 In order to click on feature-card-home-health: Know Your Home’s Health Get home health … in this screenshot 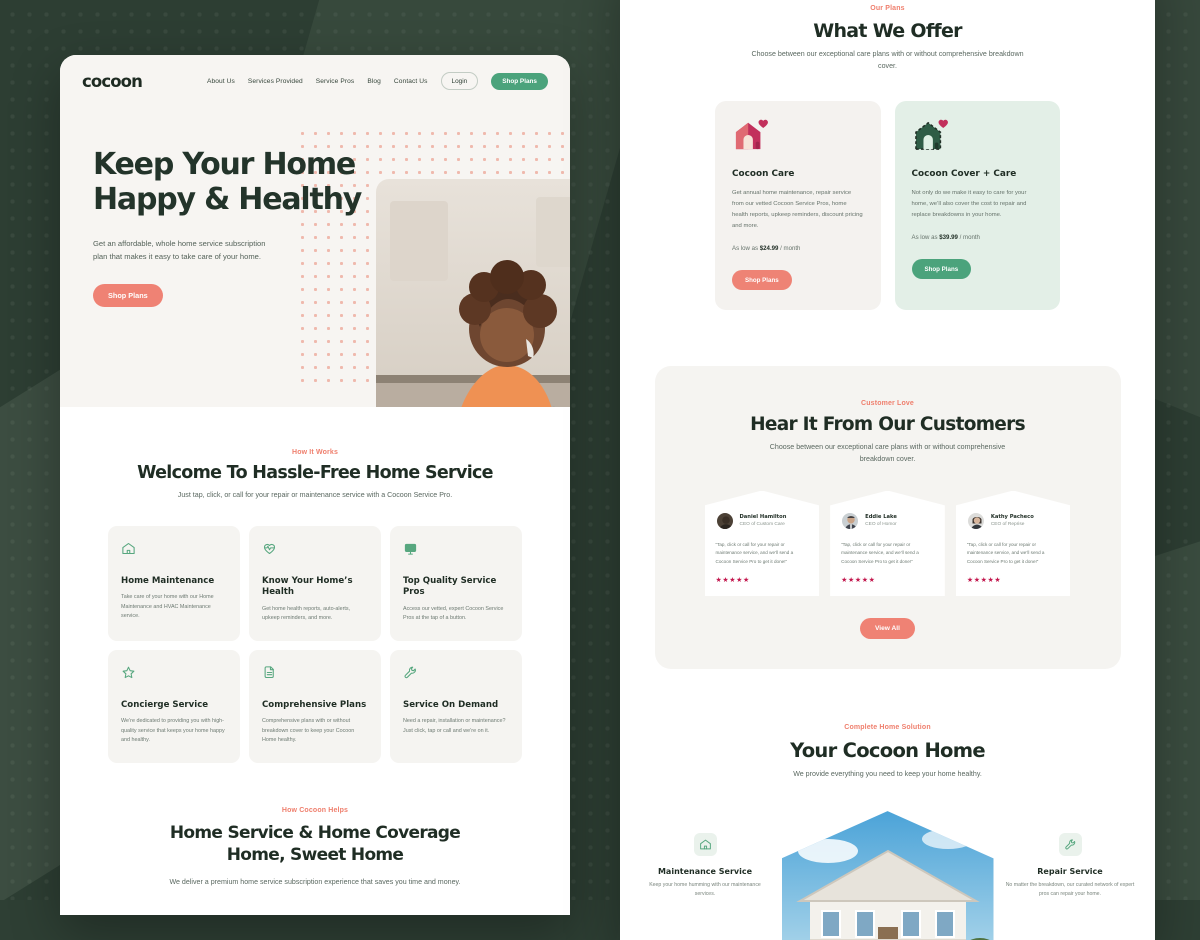, I will do `click(315, 583)`.